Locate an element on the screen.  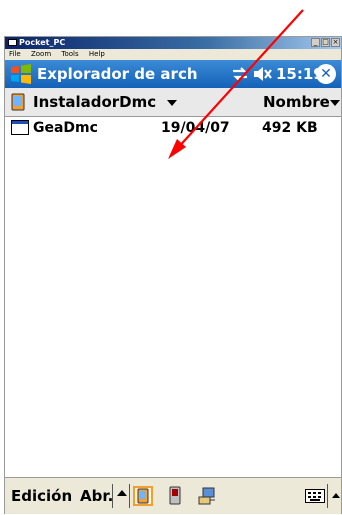
application-icon is located at coordinates (20, 127).